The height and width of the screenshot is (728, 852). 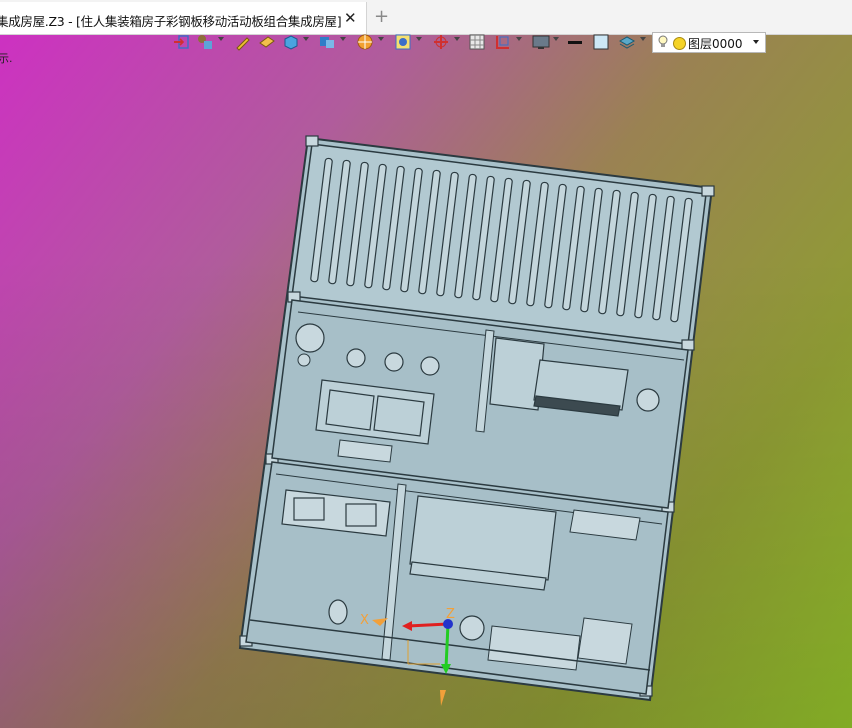 What do you see at coordinates (503, 42) in the screenshot?
I see `orient-icon` at bounding box center [503, 42].